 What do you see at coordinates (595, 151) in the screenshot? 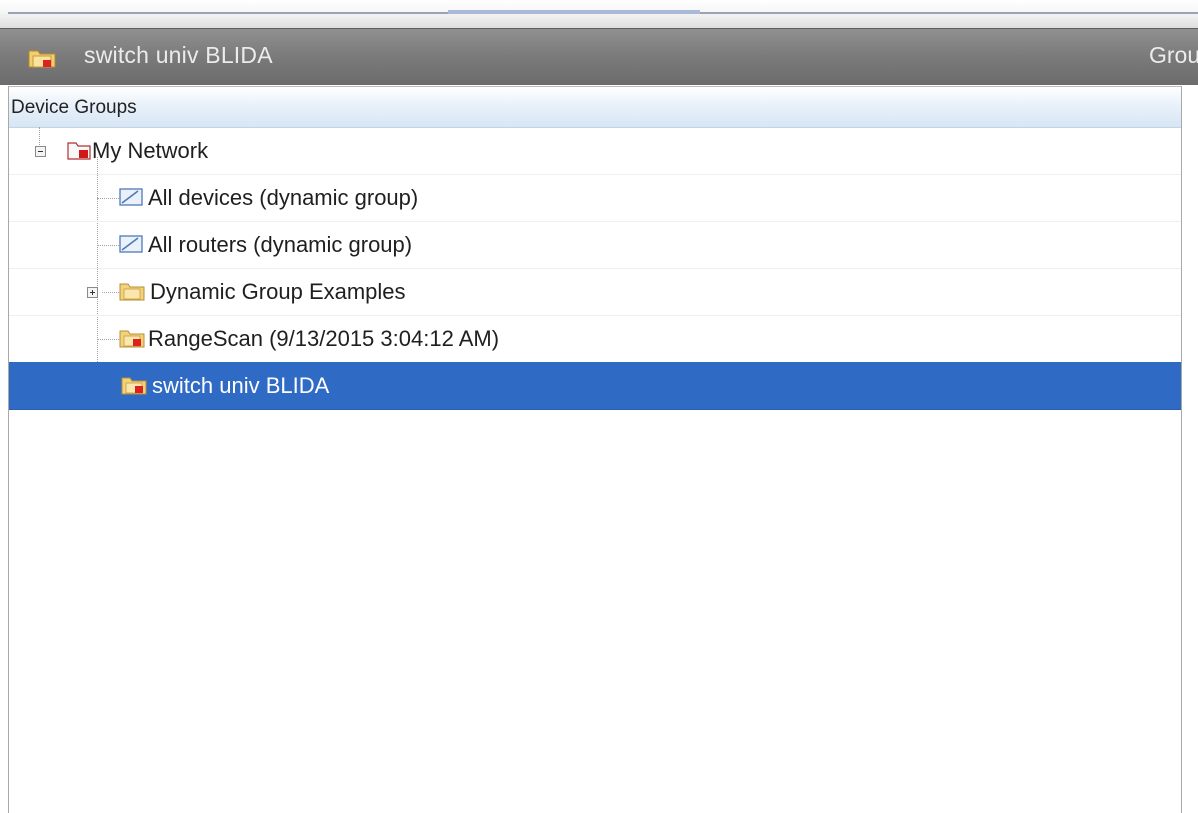
I see `tree-item-my-network: My Network` at bounding box center [595, 151].